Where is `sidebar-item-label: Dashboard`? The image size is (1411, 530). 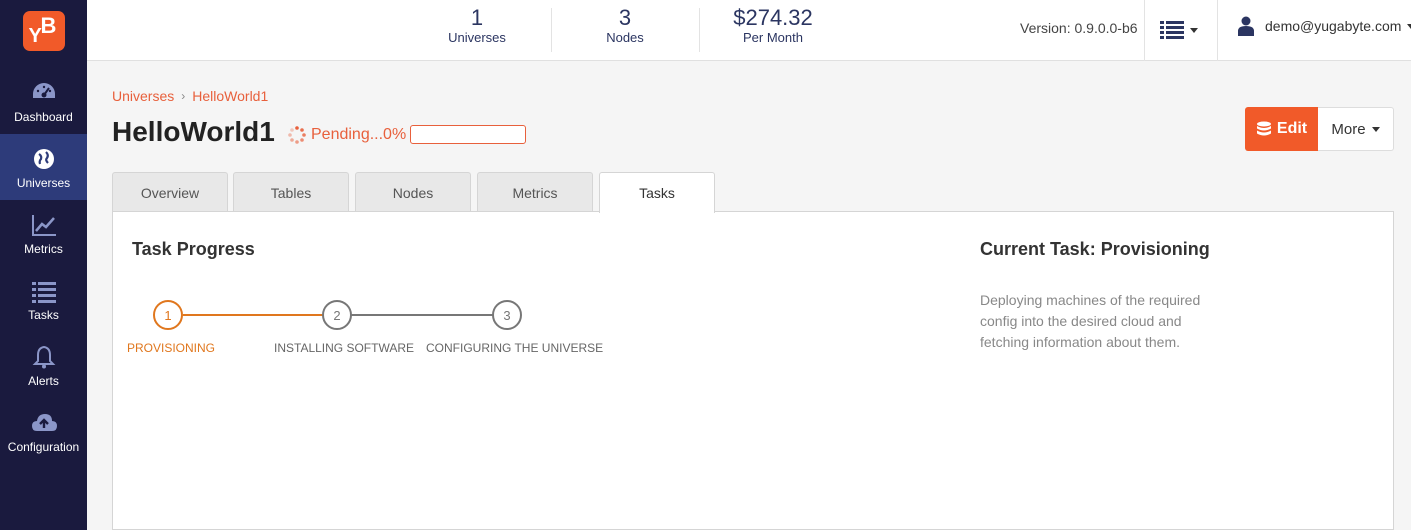 sidebar-item-label: Dashboard is located at coordinates (43, 117).